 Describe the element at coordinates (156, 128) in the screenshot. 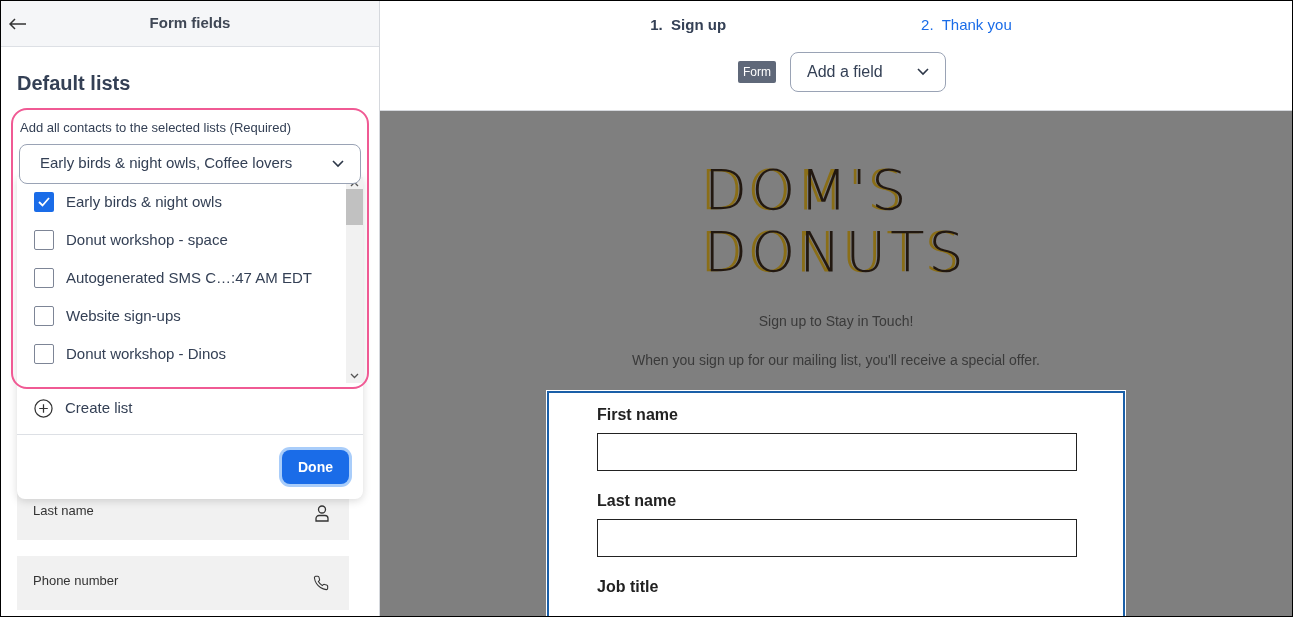

I see `field-label: Add all contacts to the selected lists (Required)` at that location.